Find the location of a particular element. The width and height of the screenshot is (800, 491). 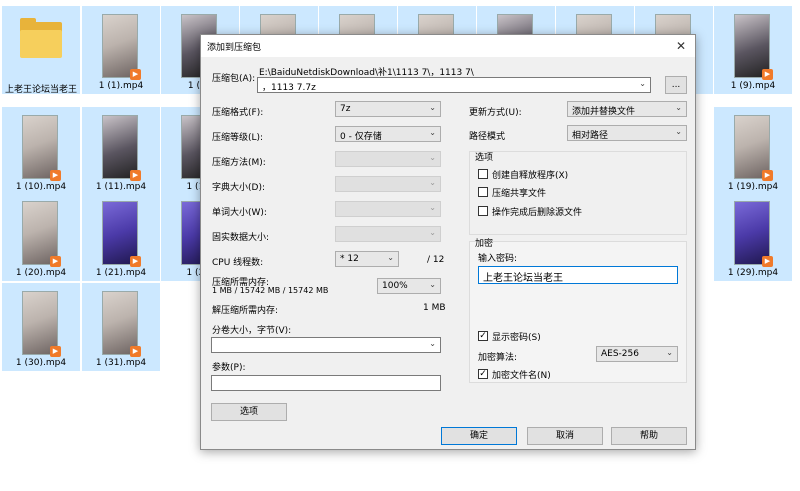

encrypt-names-label: 加密文件名(N) is located at coordinates (521, 376).